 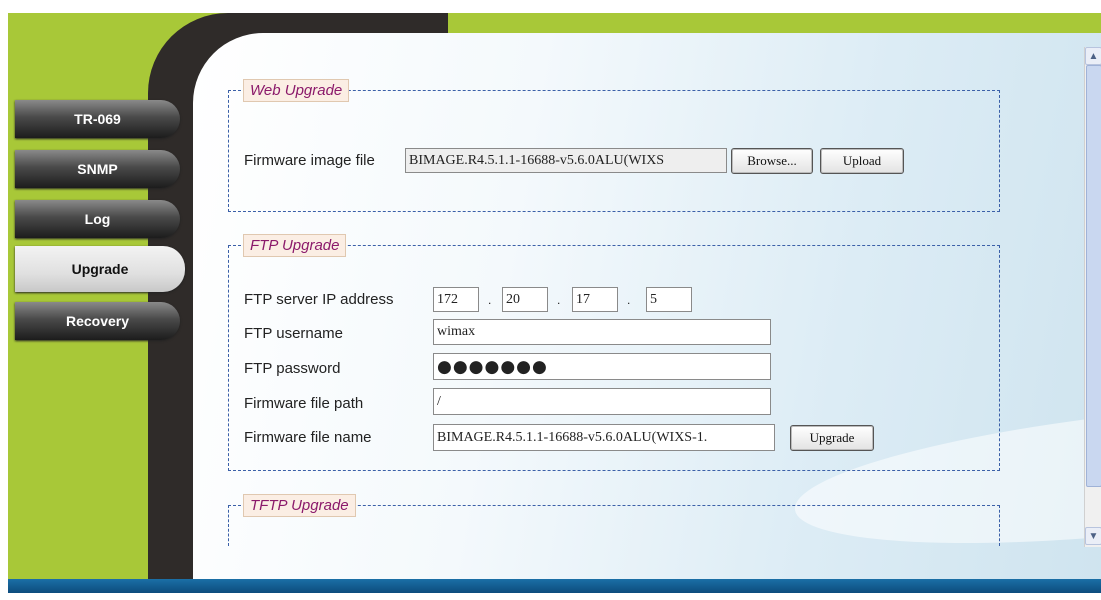 What do you see at coordinates (308, 437) in the screenshot?
I see `firmware-name-label: Firmware file name` at bounding box center [308, 437].